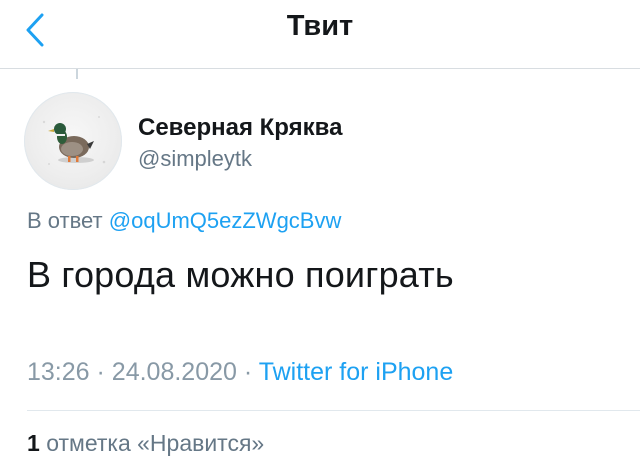 This screenshot has width=640, height=467. Describe the element at coordinates (240, 128) in the screenshot. I see `author-name: Северная Кряква` at that location.